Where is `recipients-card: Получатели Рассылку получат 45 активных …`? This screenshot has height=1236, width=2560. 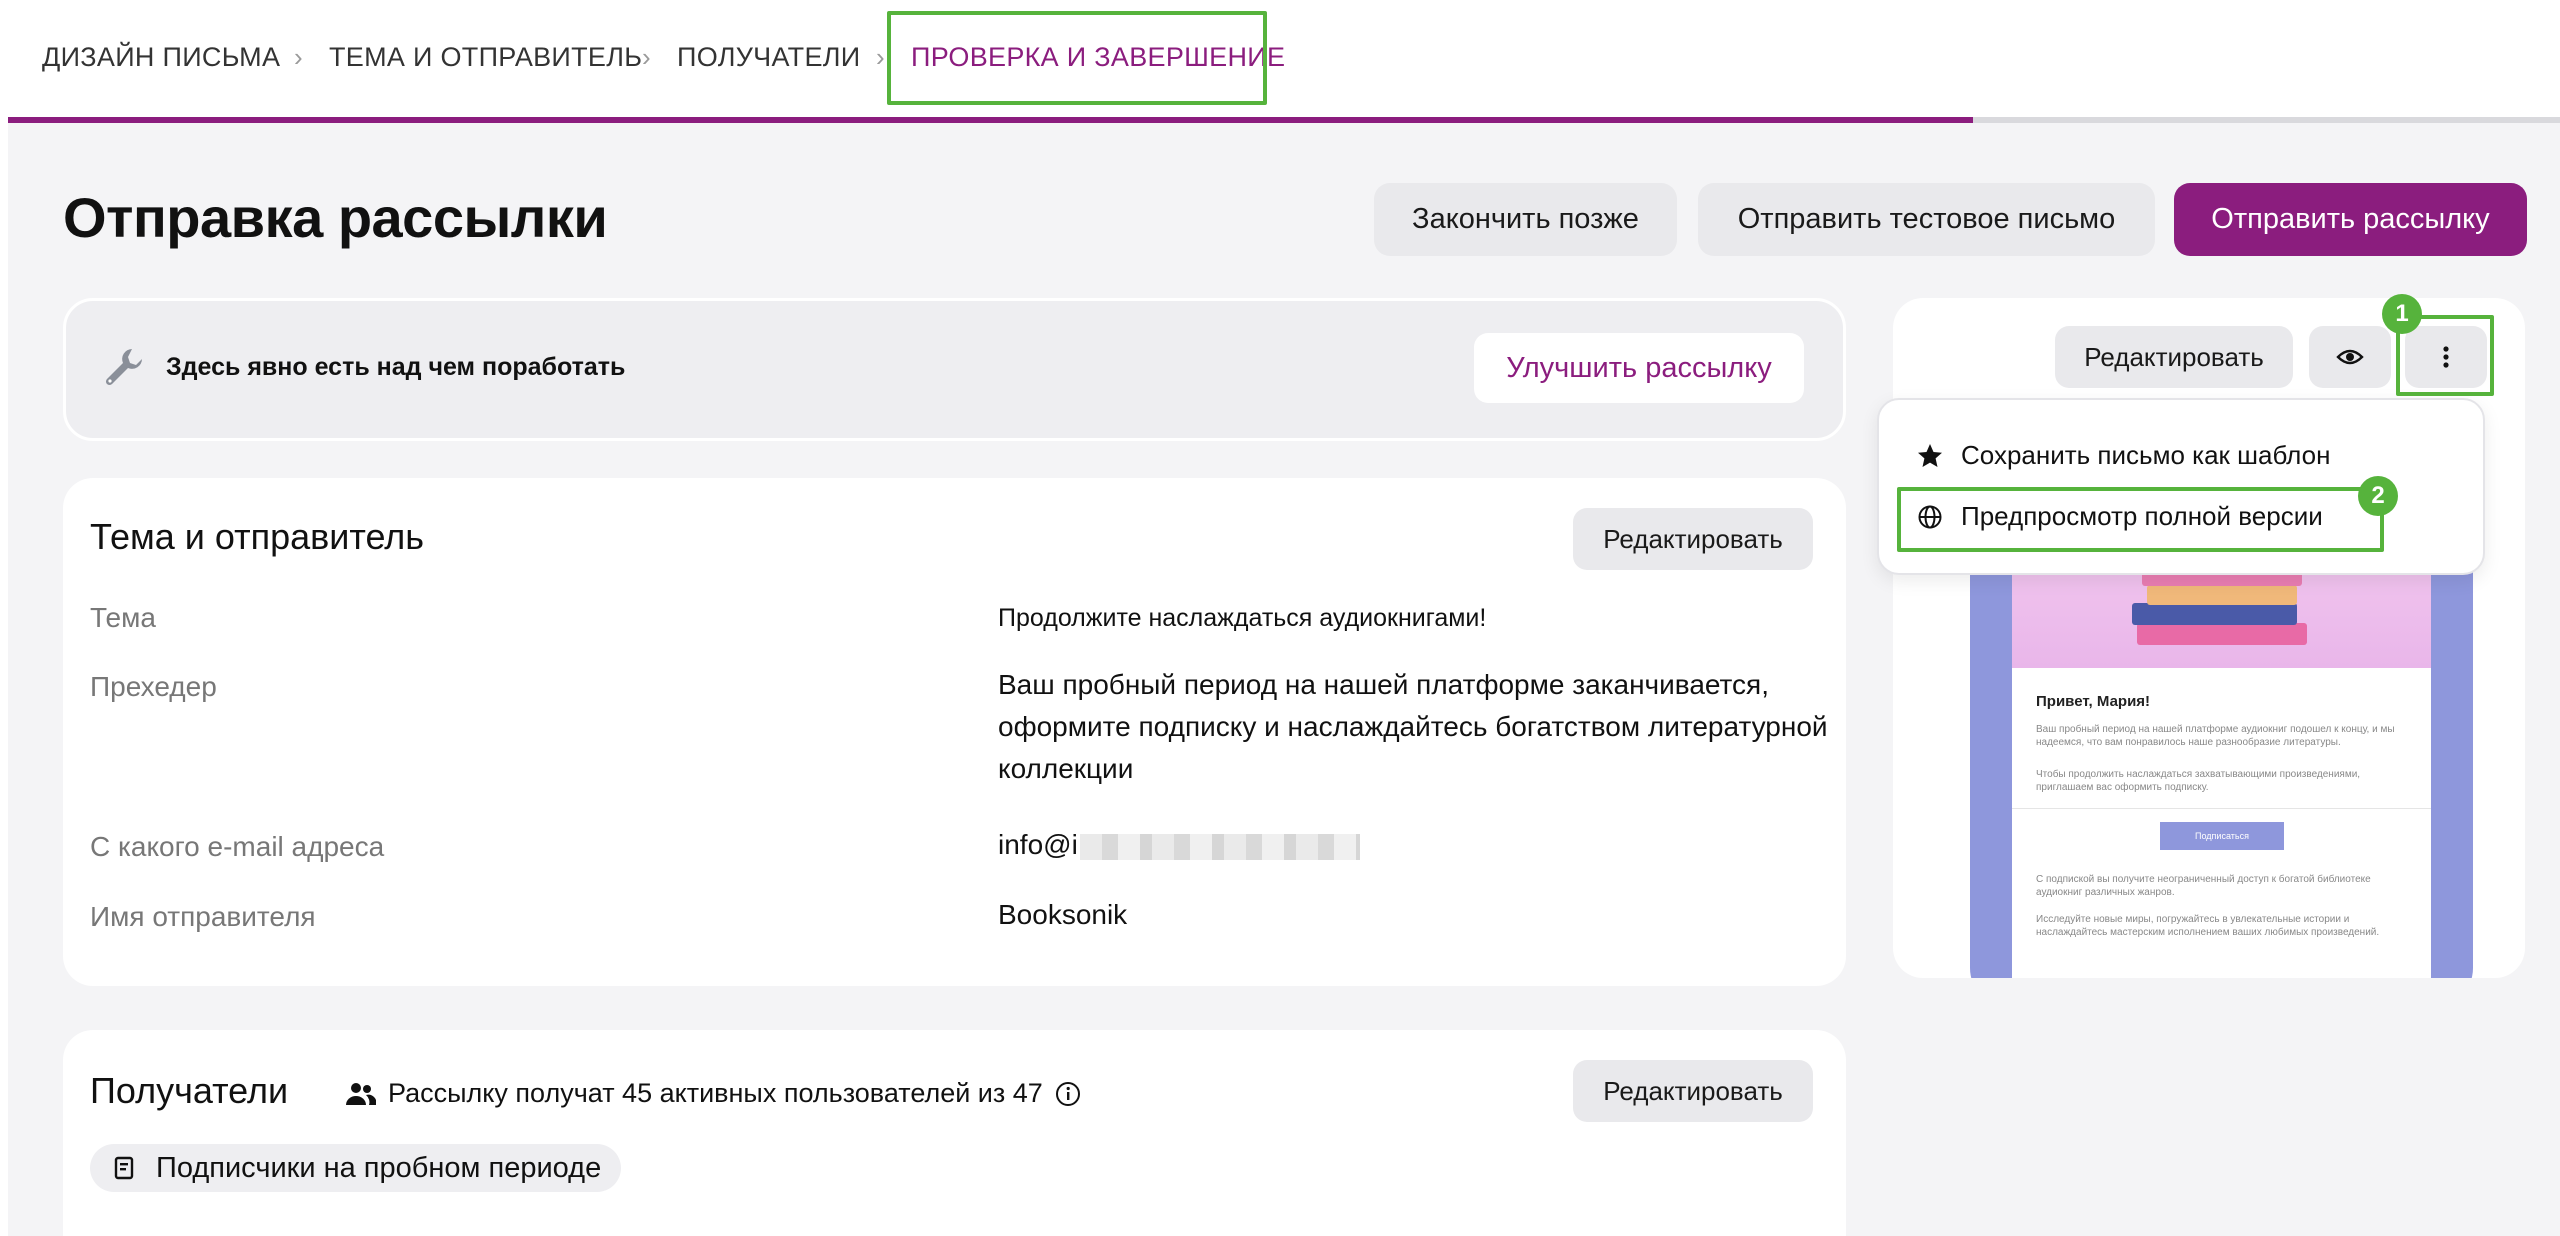 recipients-card: Получатели Рассылку получат 45 активных … is located at coordinates (954, 1133).